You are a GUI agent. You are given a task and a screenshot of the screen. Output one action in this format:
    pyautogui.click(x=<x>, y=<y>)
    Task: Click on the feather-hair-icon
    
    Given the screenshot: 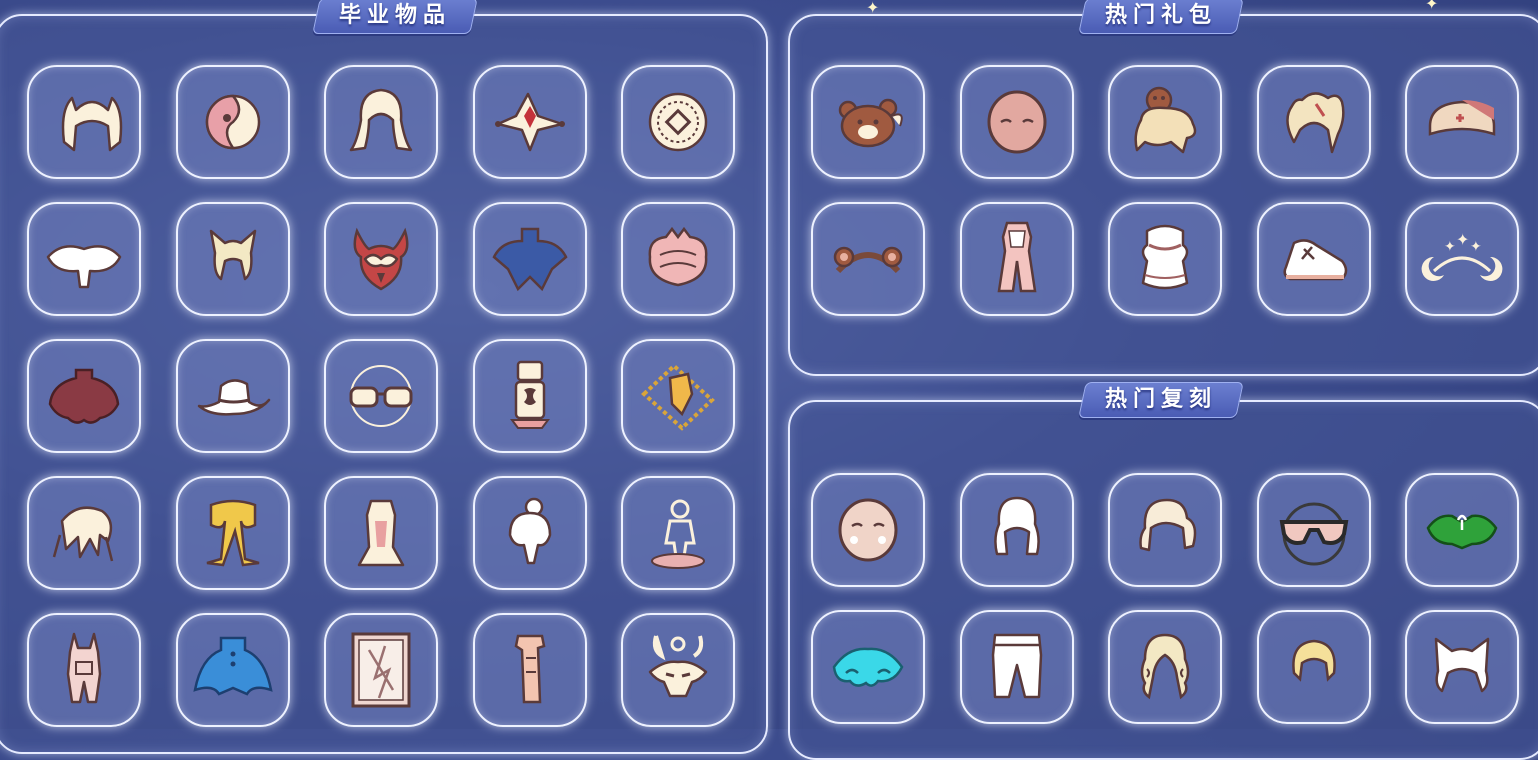 What is the action you would take?
    pyautogui.click(x=83, y=534)
    